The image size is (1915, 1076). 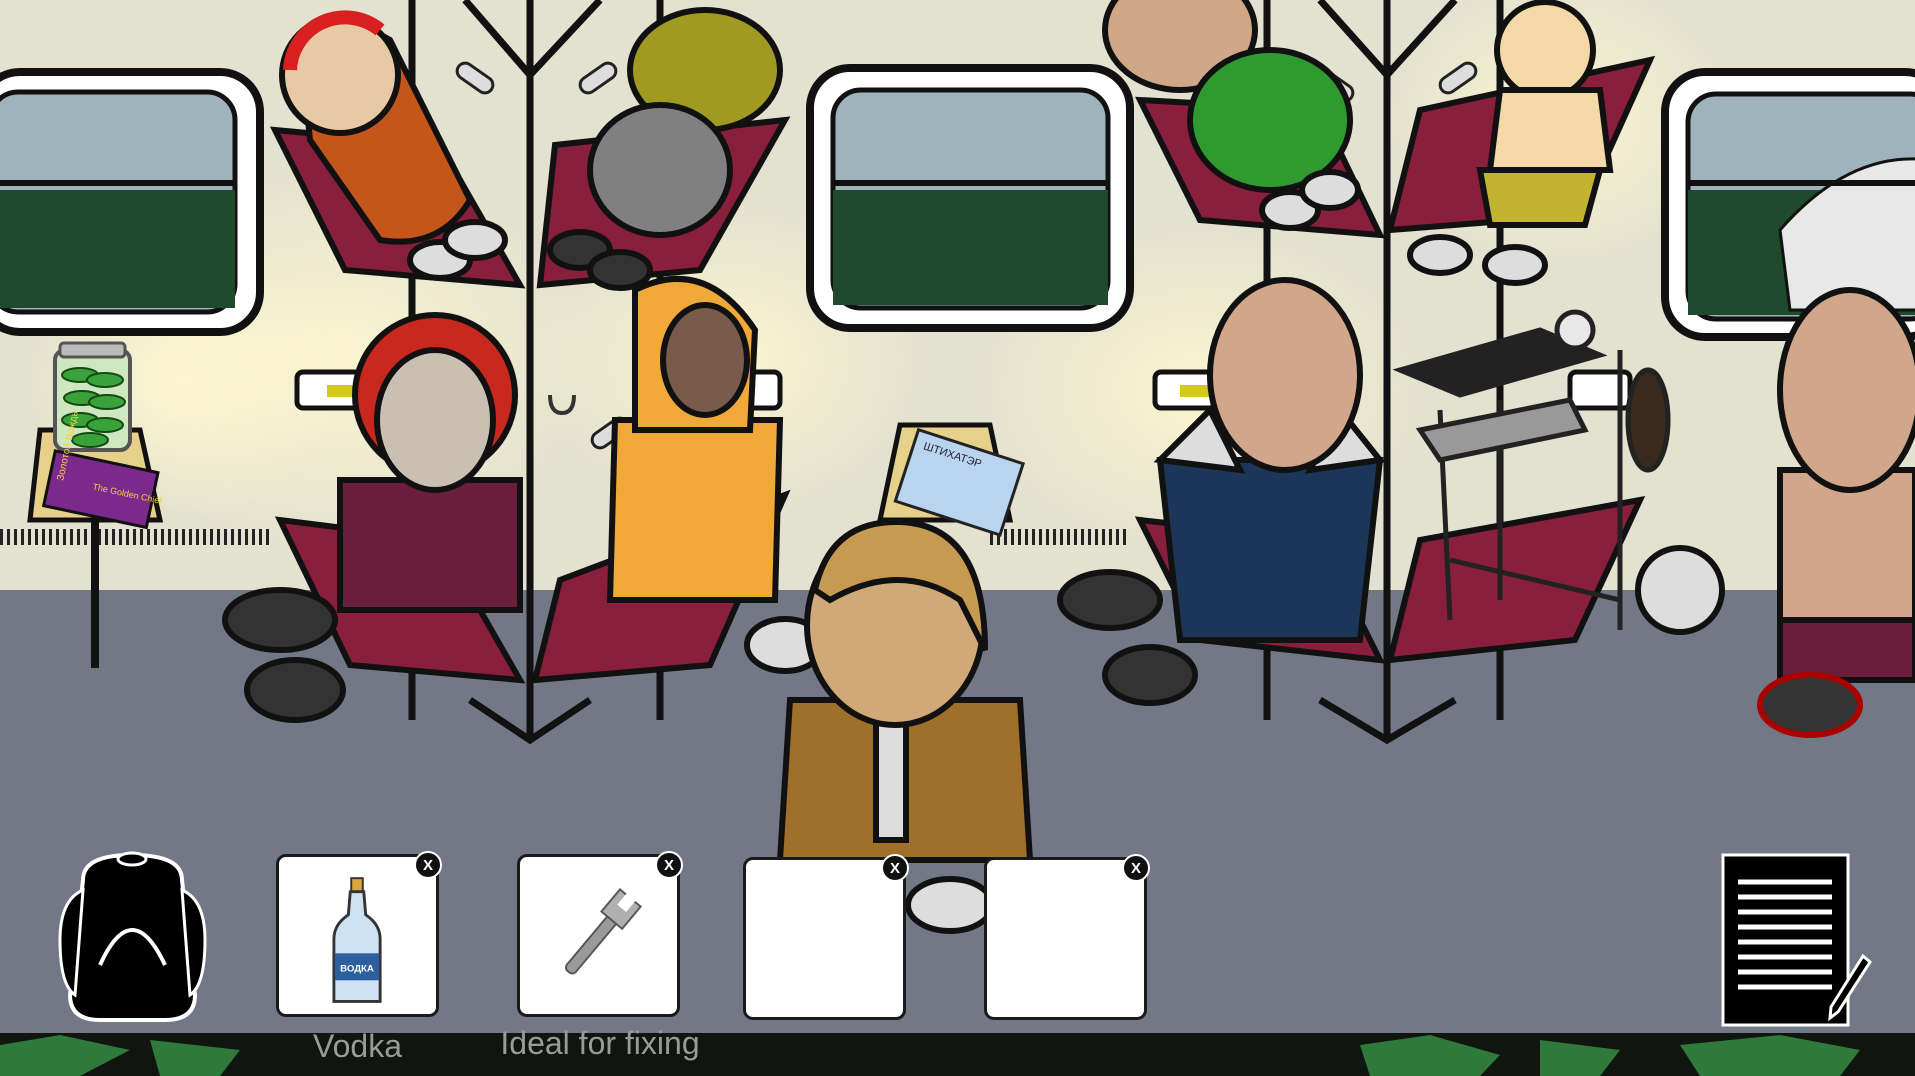 What do you see at coordinates (970, 198) in the screenshot?
I see `window-middle` at bounding box center [970, 198].